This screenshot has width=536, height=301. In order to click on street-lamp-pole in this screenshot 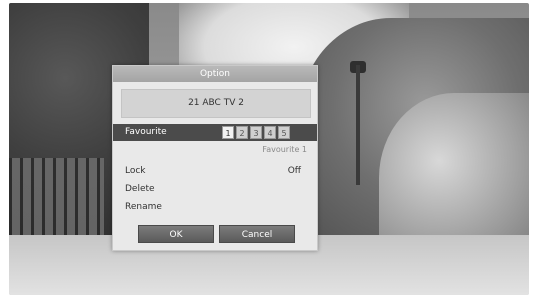, I will do `click(358, 125)`.